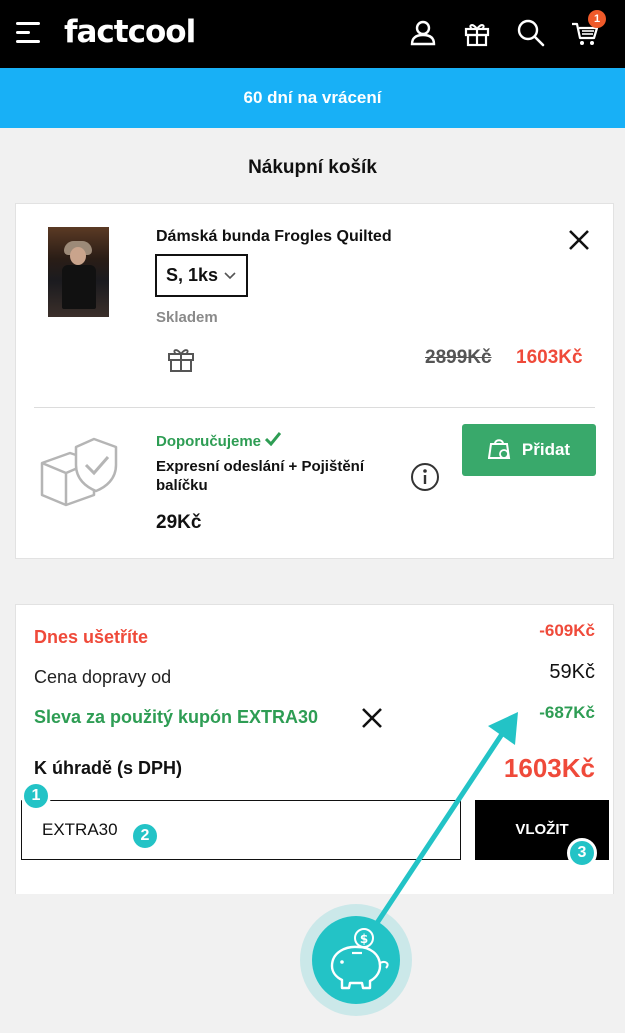 Image resolution: width=625 pixels, height=1033 pixels. Describe the element at coordinates (78, 272) in the screenshot. I see `product-image` at that location.